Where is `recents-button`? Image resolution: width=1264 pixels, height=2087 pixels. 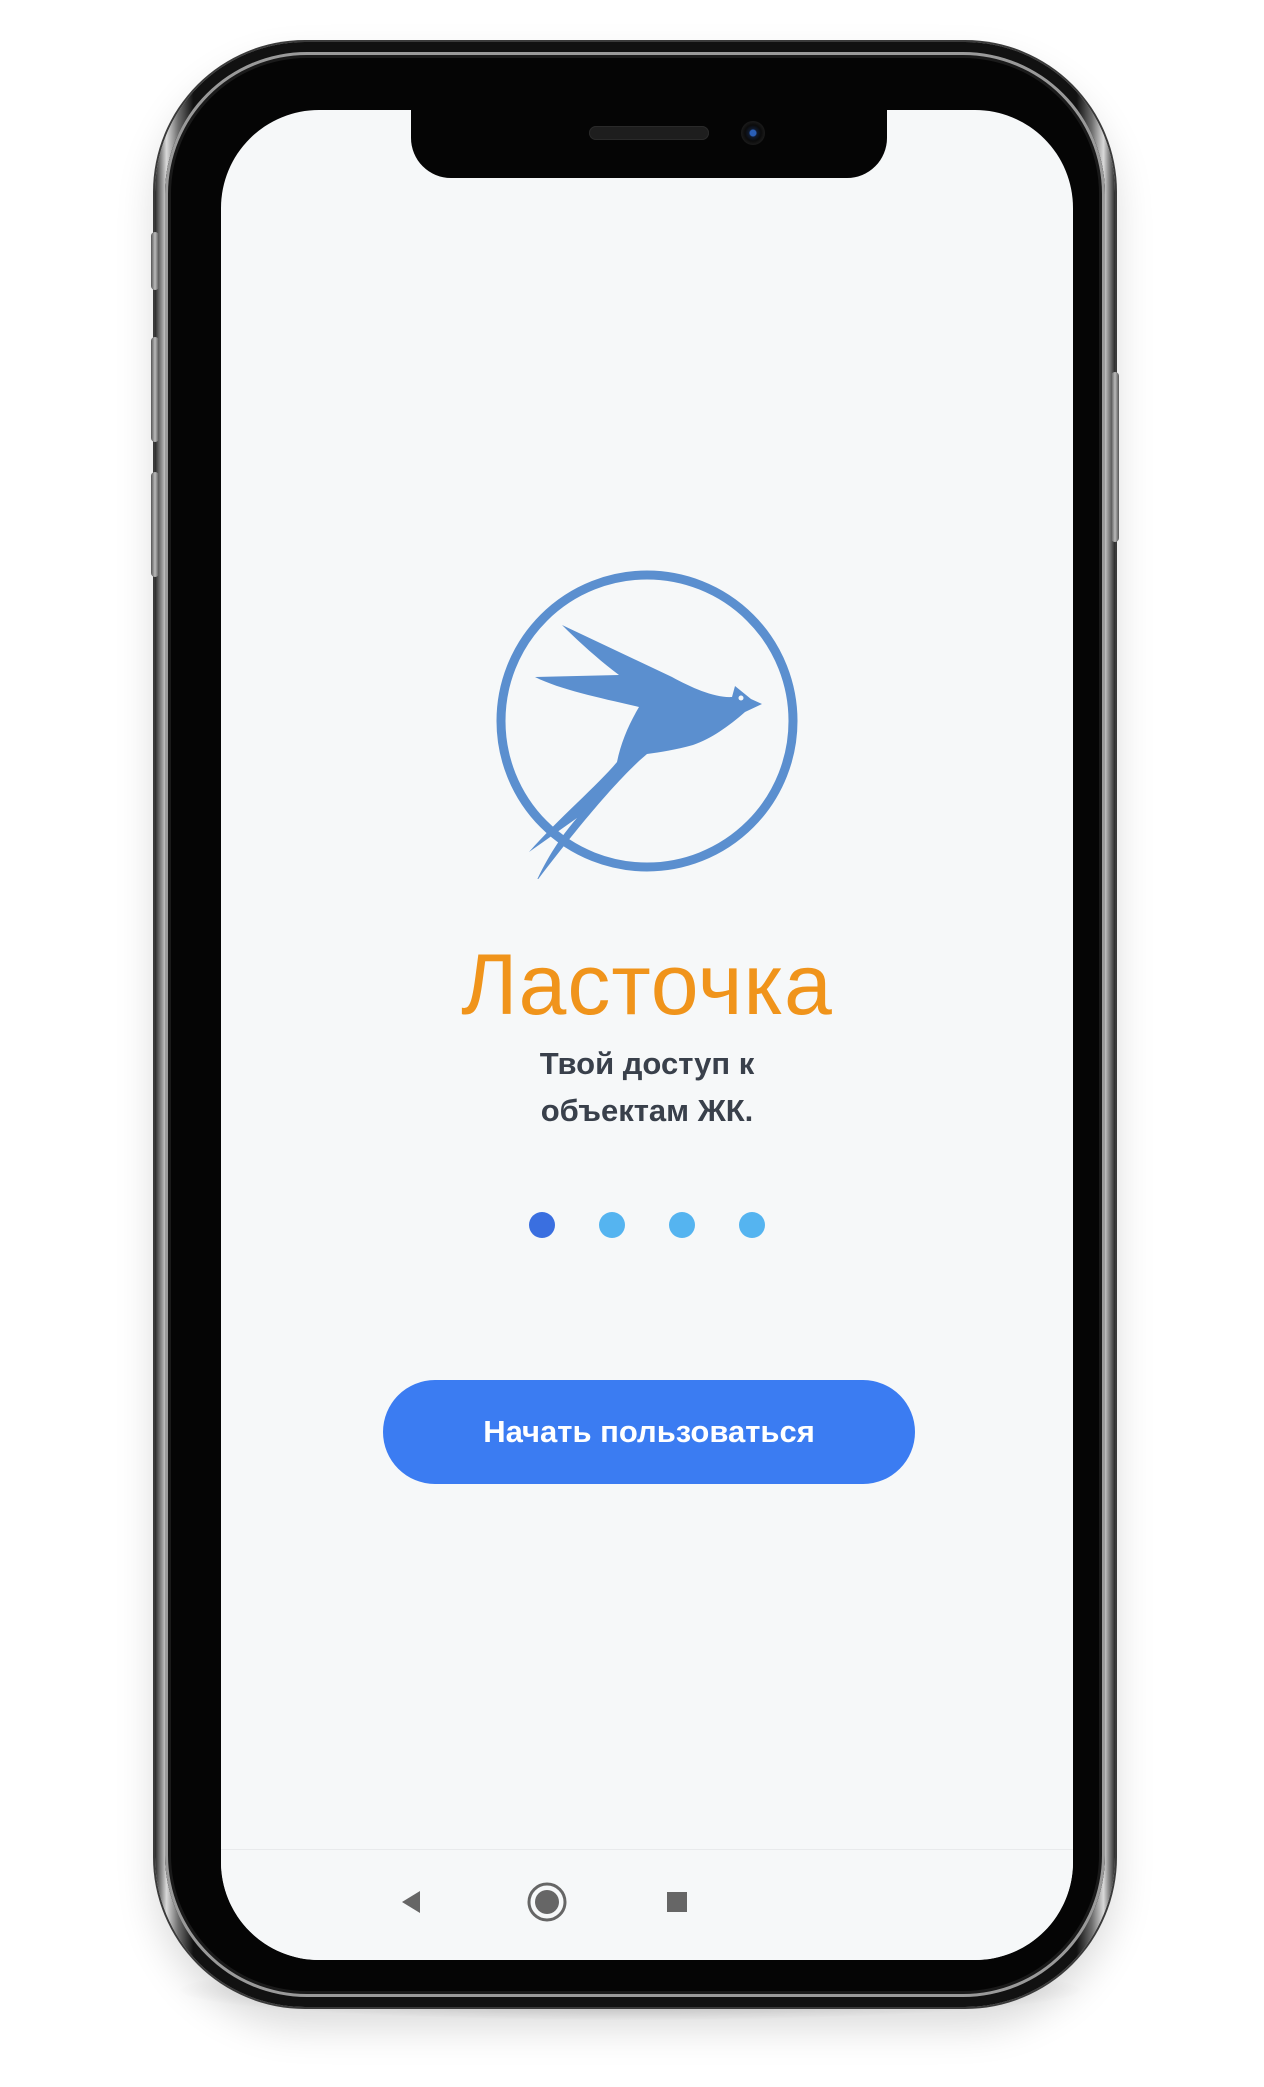 recents-button is located at coordinates (677, 1902).